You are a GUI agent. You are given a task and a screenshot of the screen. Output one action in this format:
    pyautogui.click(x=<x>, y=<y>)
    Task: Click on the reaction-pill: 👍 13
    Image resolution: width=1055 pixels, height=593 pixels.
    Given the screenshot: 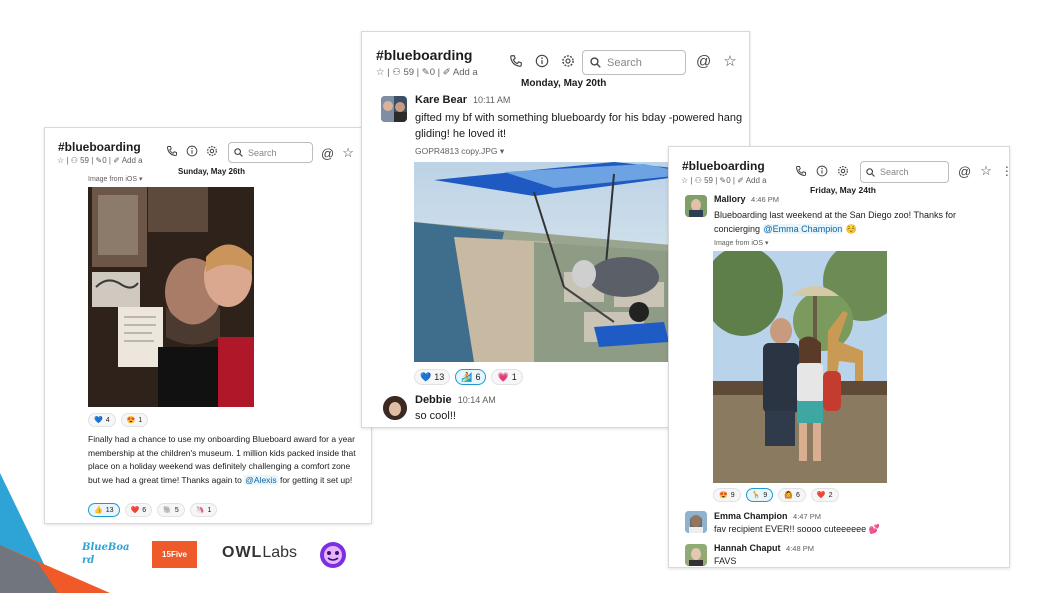 What is the action you would take?
    pyautogui.click(x=104, y=510)
    